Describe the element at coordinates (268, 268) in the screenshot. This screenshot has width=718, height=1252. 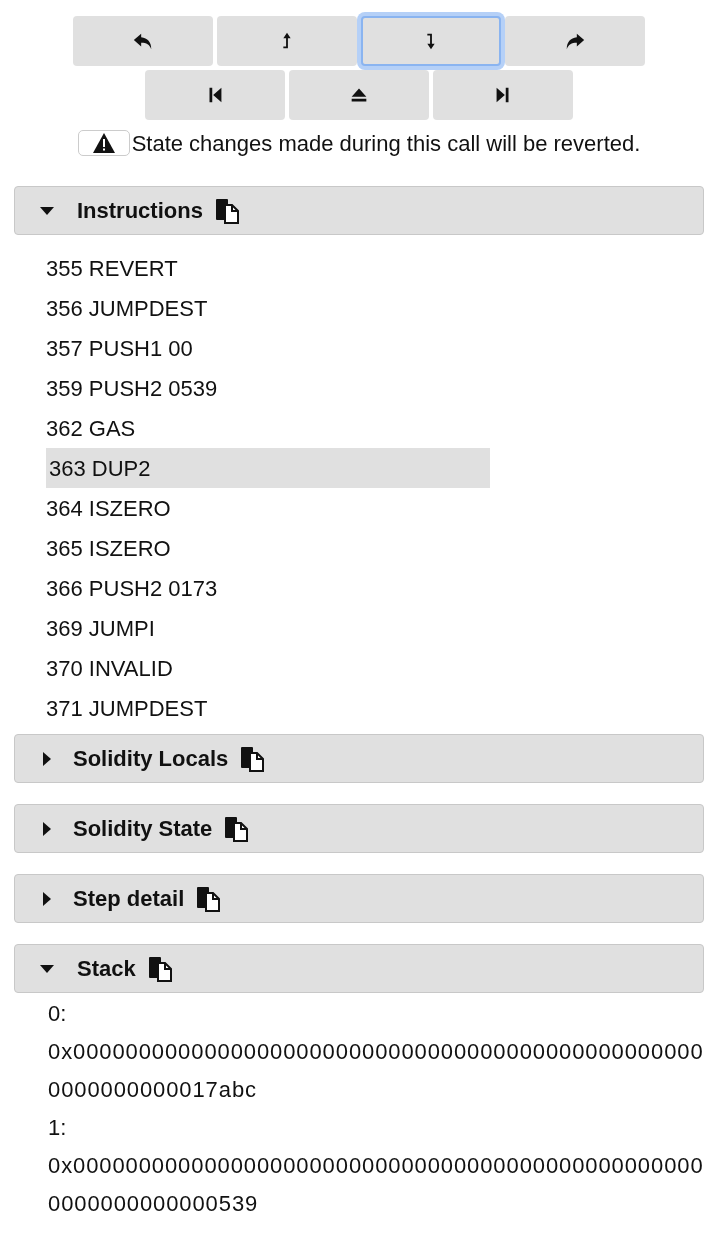
I see `instruction-row: 355 REVERT` at that location.